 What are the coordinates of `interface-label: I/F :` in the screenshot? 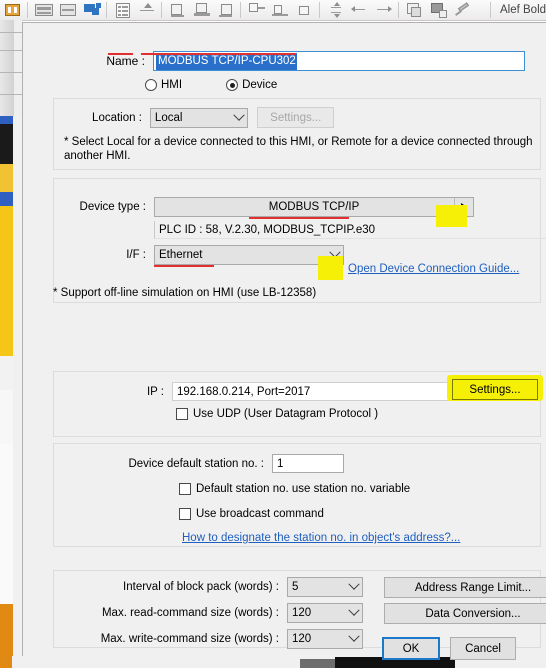 It's located at (136, 255).